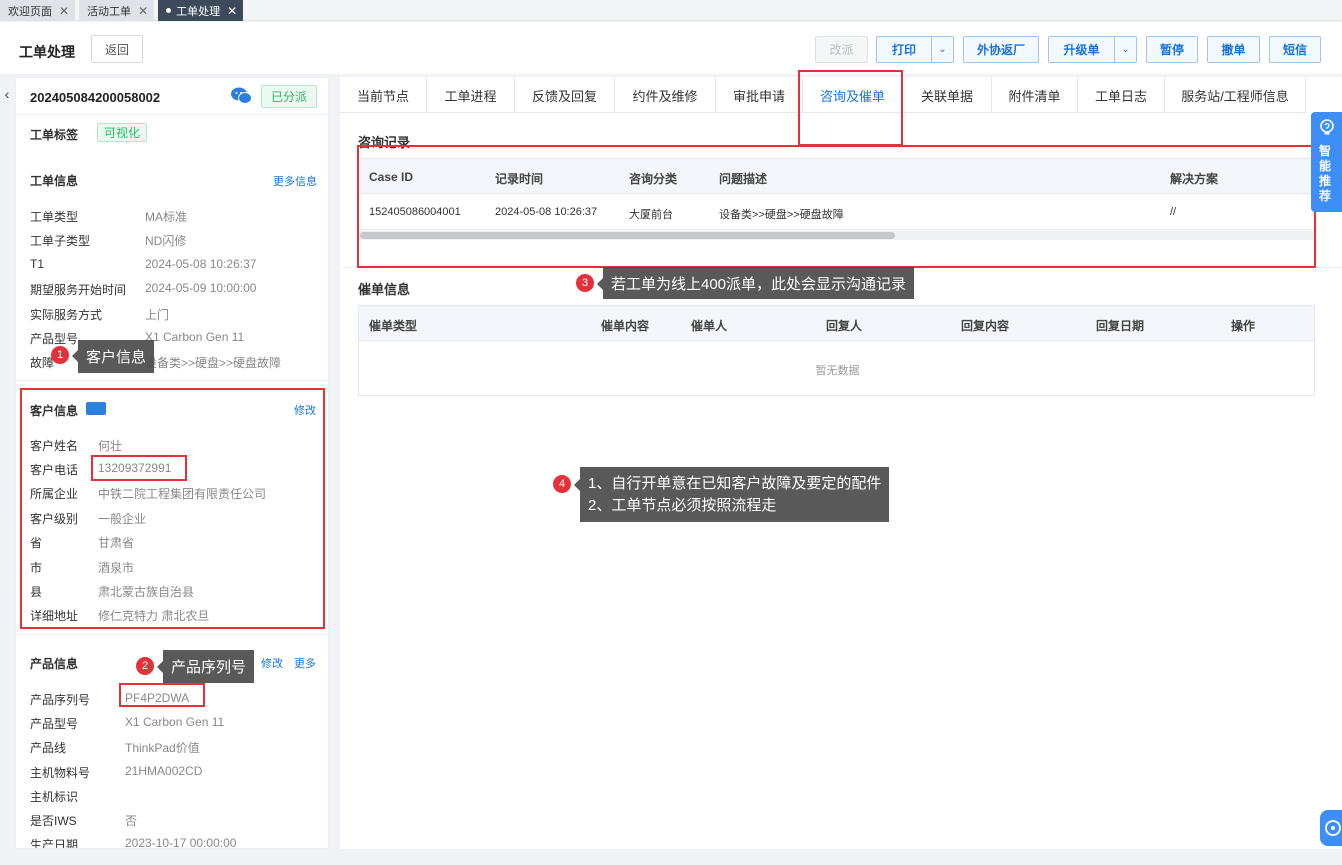 The width and height of the screenshot is (1342, 865). Describe the element at coordinates (201, 264) in the screenshot. I see `field-value: 2024-05-08 10:26:37` at that location.